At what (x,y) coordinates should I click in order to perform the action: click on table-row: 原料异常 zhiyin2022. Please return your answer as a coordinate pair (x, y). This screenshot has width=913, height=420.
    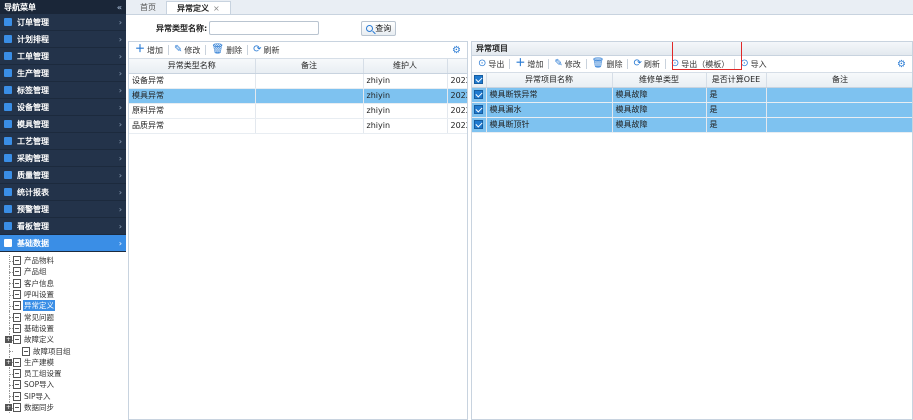
    Looking at the image, I should click on (298, 111).